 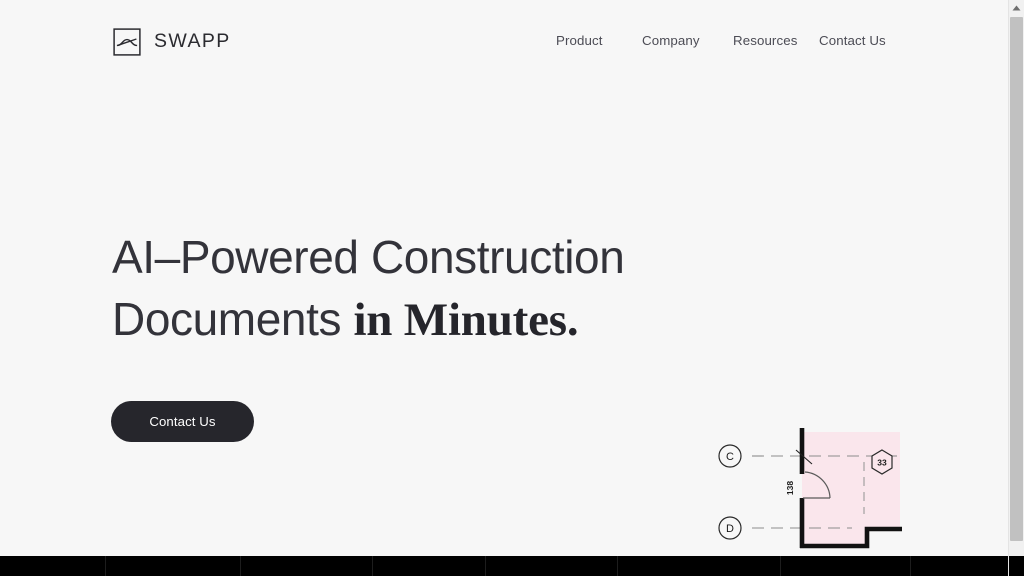 I want to click on hero-heading-line-2: Documents in Minutes., so click(x=432, y=319).